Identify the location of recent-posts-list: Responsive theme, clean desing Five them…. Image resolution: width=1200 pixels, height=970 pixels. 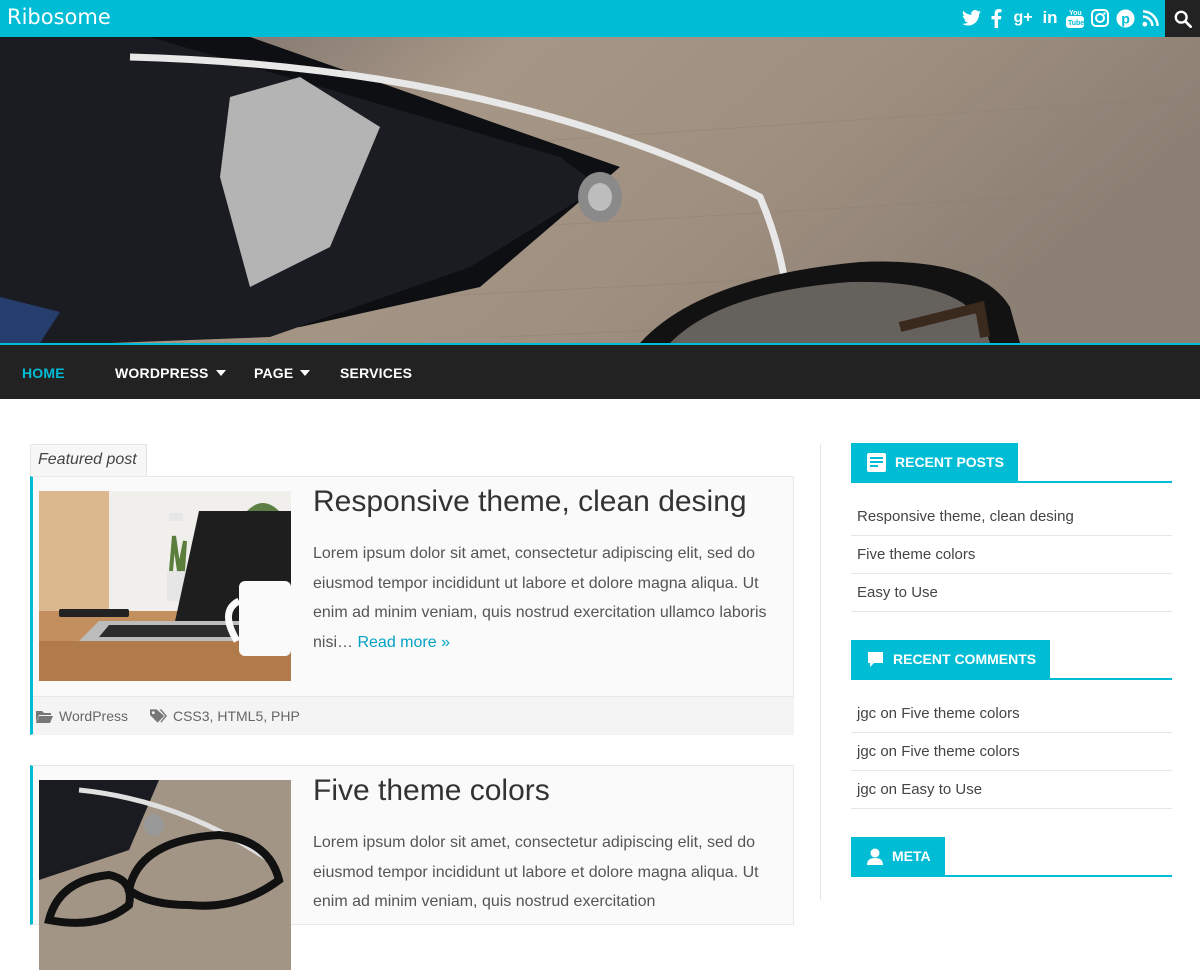
(1011, 555).